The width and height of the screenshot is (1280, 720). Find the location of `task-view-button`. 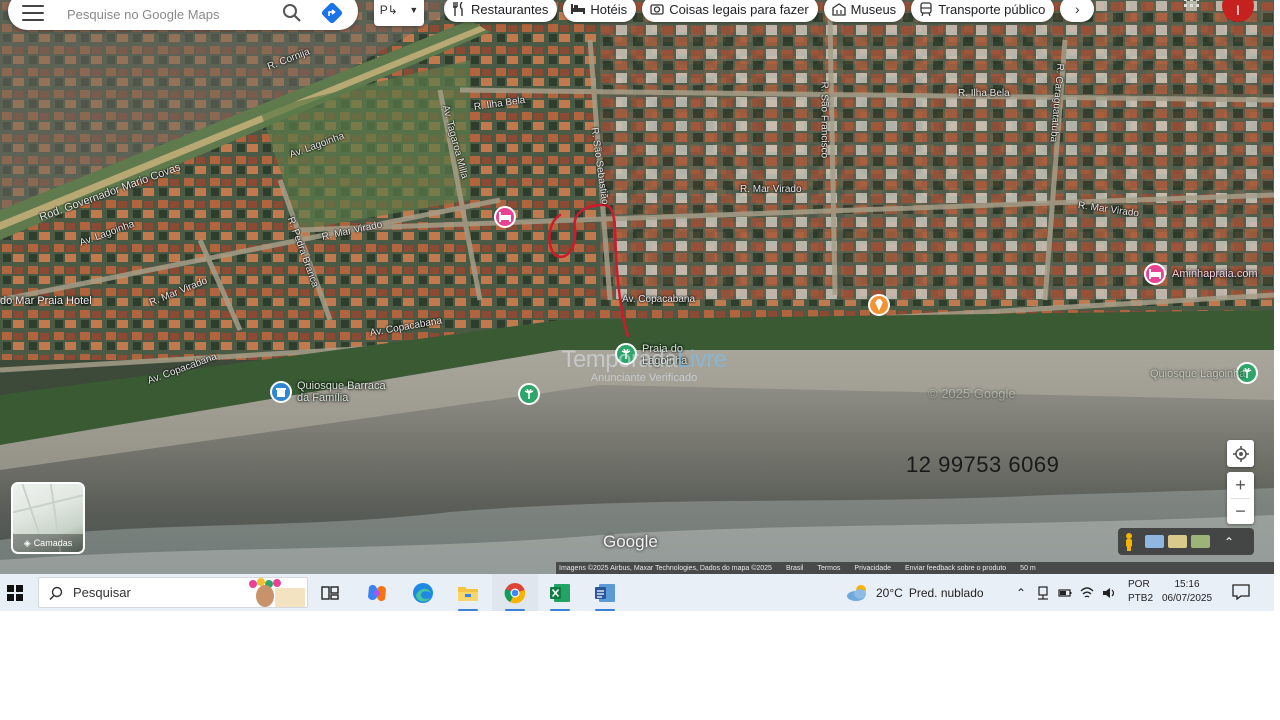

task-view-button is located at coordinates (330, 593).